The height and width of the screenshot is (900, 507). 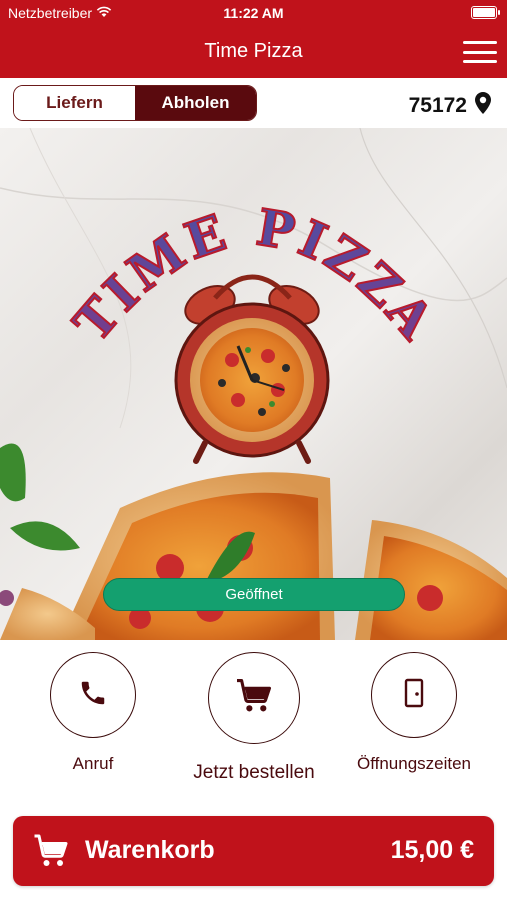 I want to click on call-button: Anruf, so click(x=93, y=713).